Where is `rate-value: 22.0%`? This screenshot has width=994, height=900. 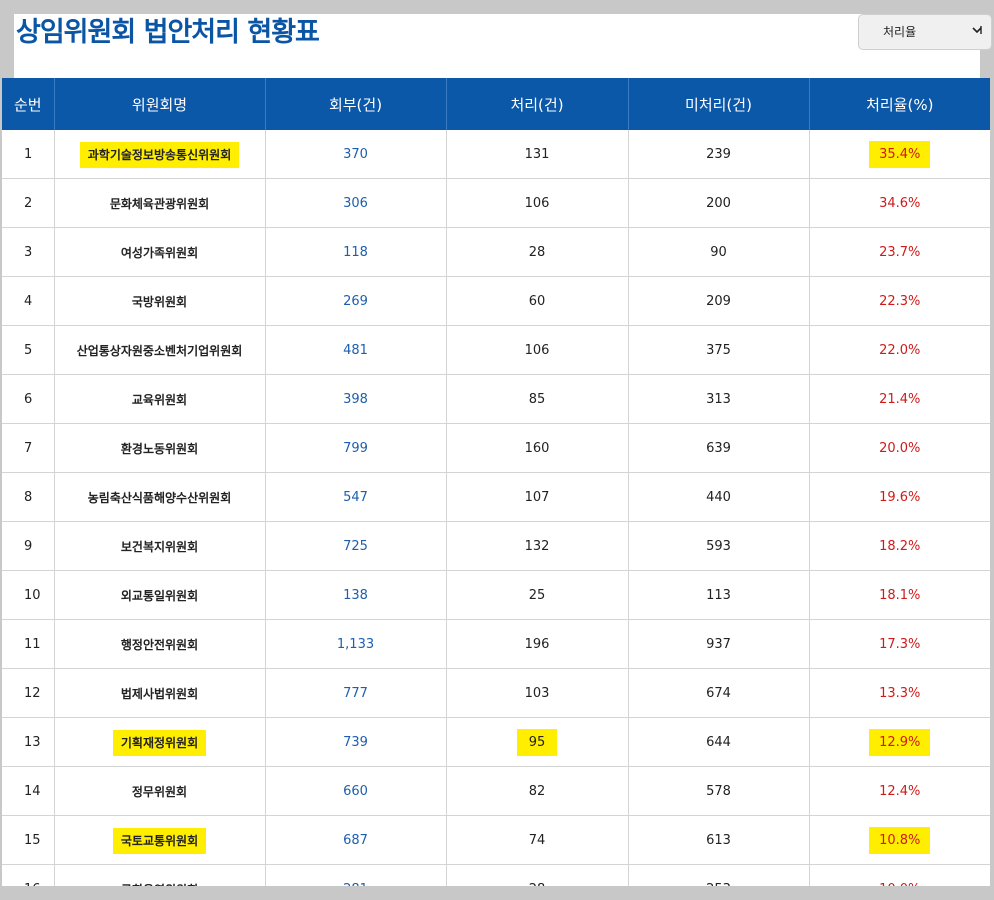 rate-value: 22.0% is located at coordinates (900, 350).